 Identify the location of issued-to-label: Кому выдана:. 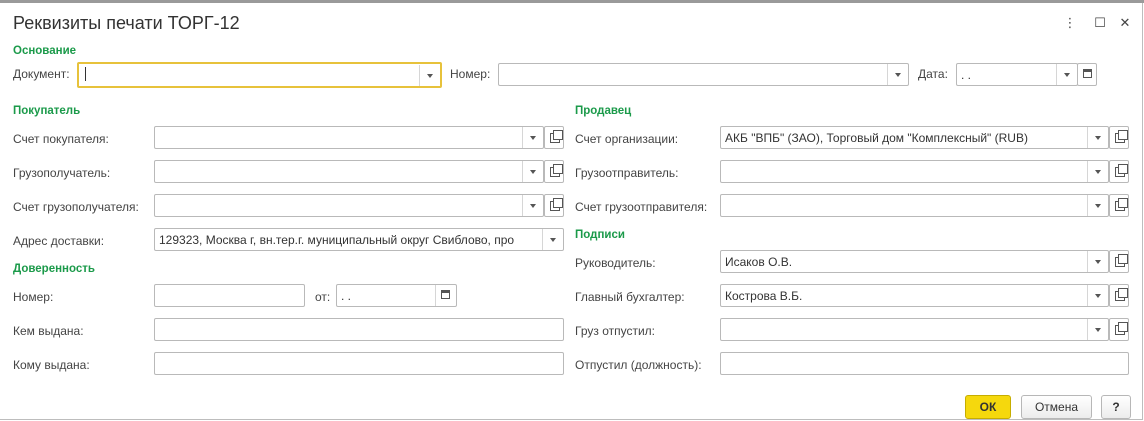
(51, 365).